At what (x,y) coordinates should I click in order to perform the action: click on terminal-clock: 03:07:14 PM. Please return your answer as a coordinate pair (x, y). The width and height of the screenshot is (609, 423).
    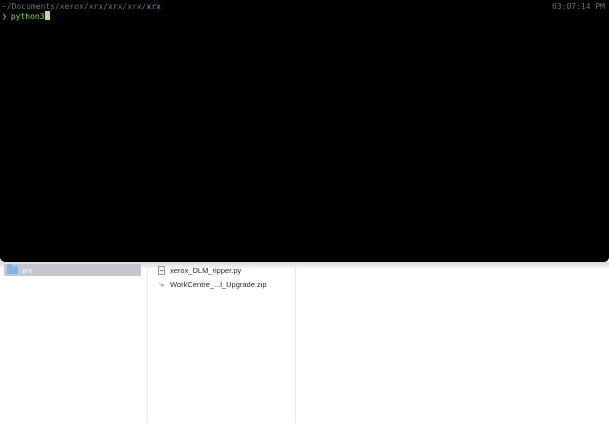
    Looking at the image, I should click on (578, 6).